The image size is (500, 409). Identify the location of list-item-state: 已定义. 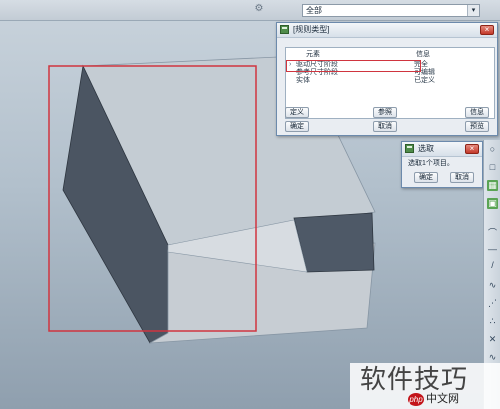
(424, 80).